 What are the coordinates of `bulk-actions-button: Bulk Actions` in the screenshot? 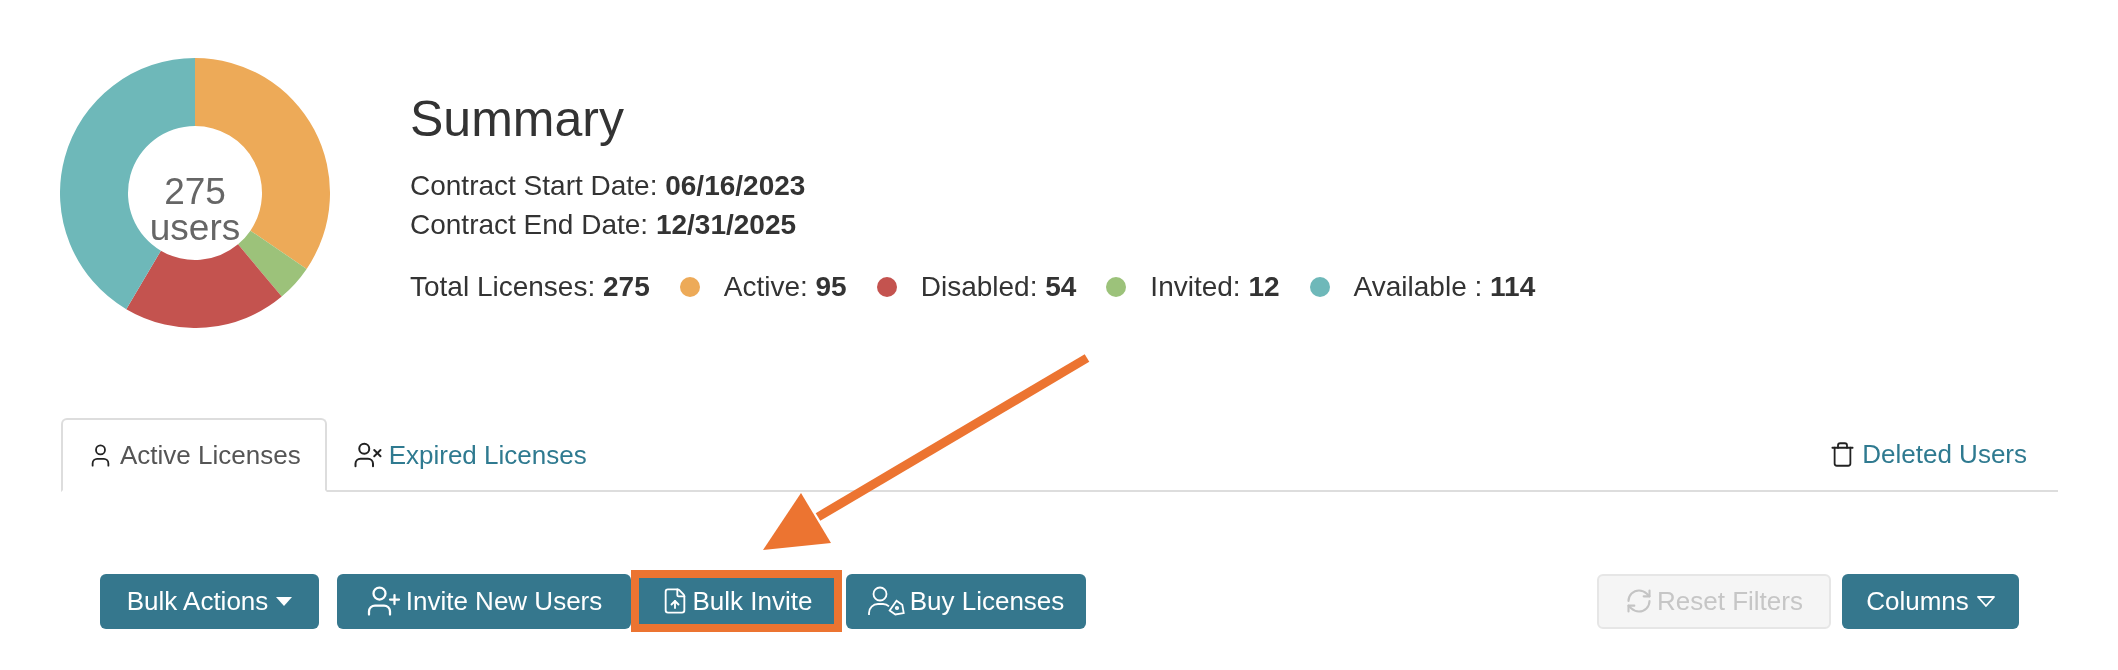 It's located at (209, 601).